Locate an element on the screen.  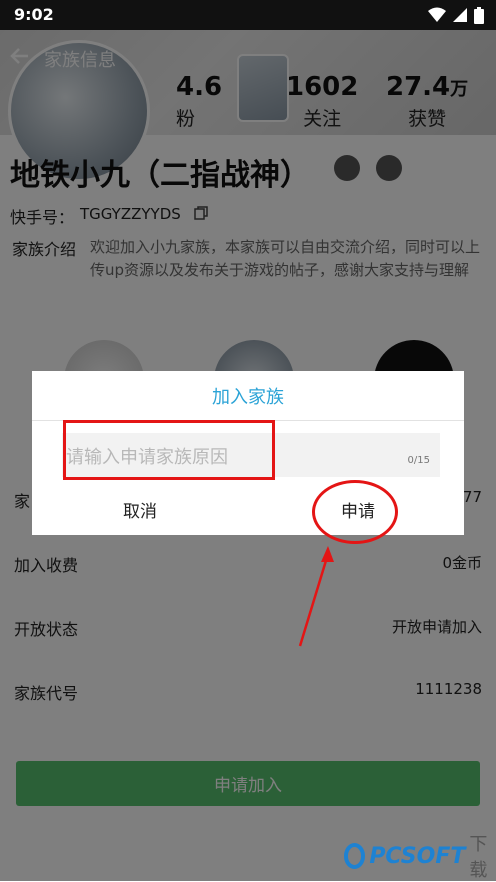
reason-input-counter: 0/15 is located at coordinates (418, 460).